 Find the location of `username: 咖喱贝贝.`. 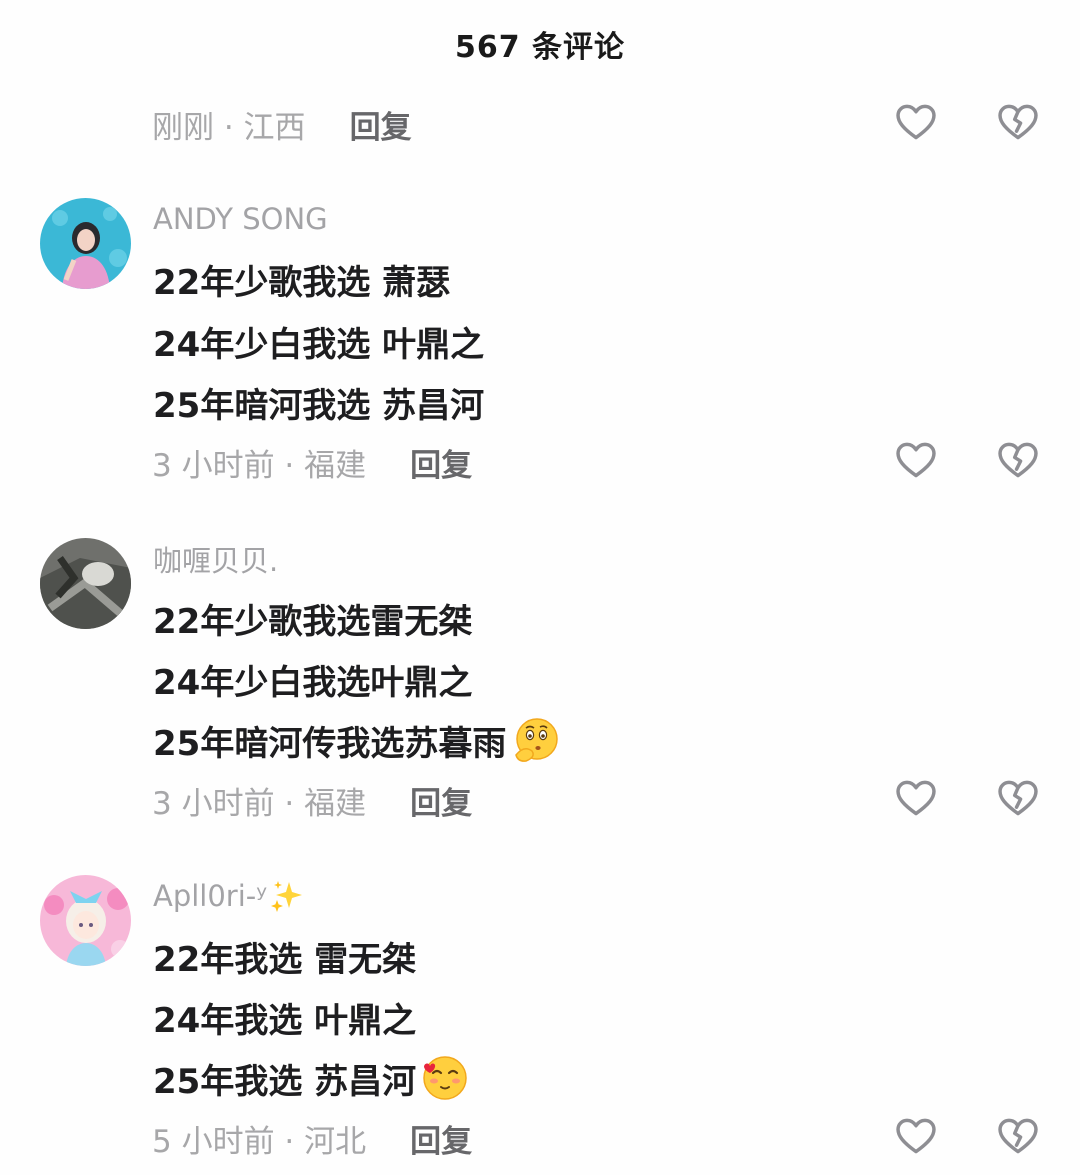

username: 咖喱贝贝. is located at coordinates (215, 559).